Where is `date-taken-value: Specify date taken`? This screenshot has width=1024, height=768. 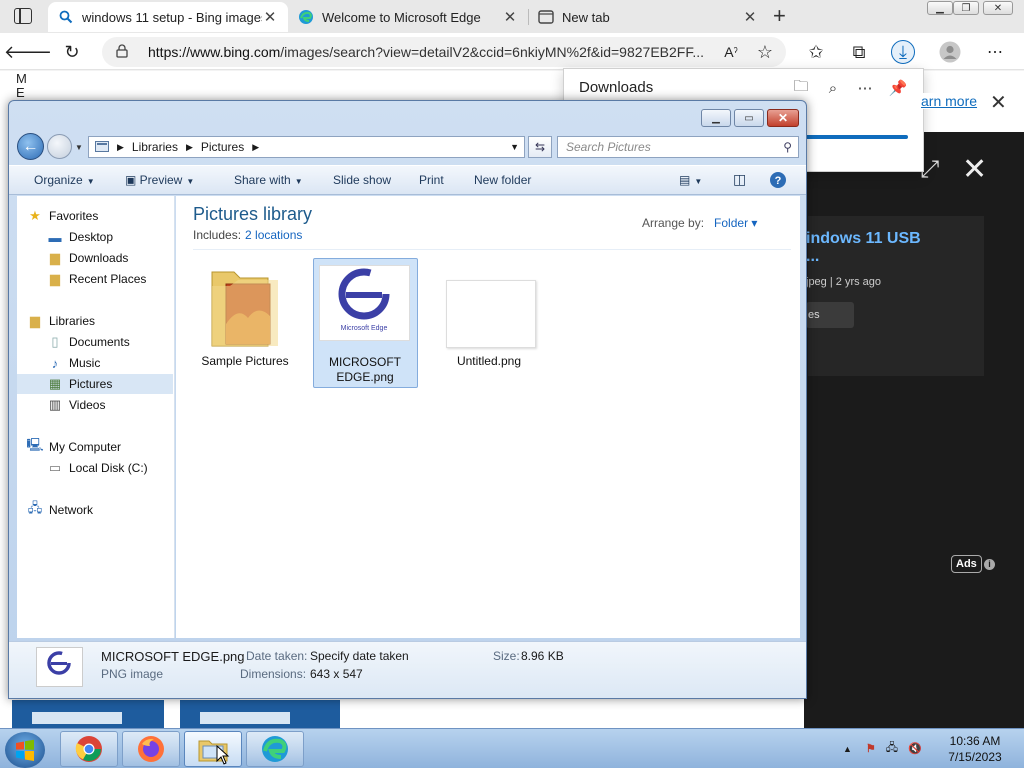 date-taken-value: Specify date taken is located at coordinates (359, 656).